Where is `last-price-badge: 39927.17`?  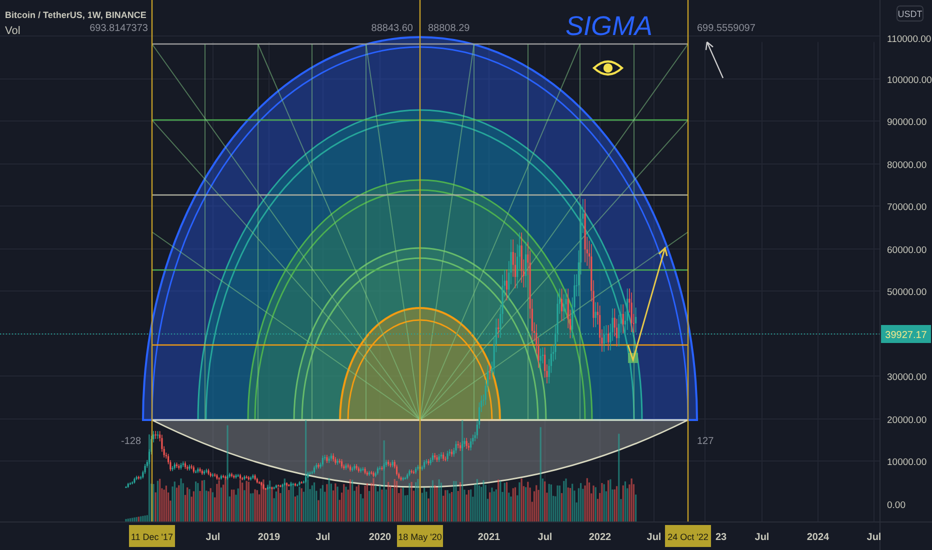
last-price-badge: 39927.17 is located at coordinates (906, 334).